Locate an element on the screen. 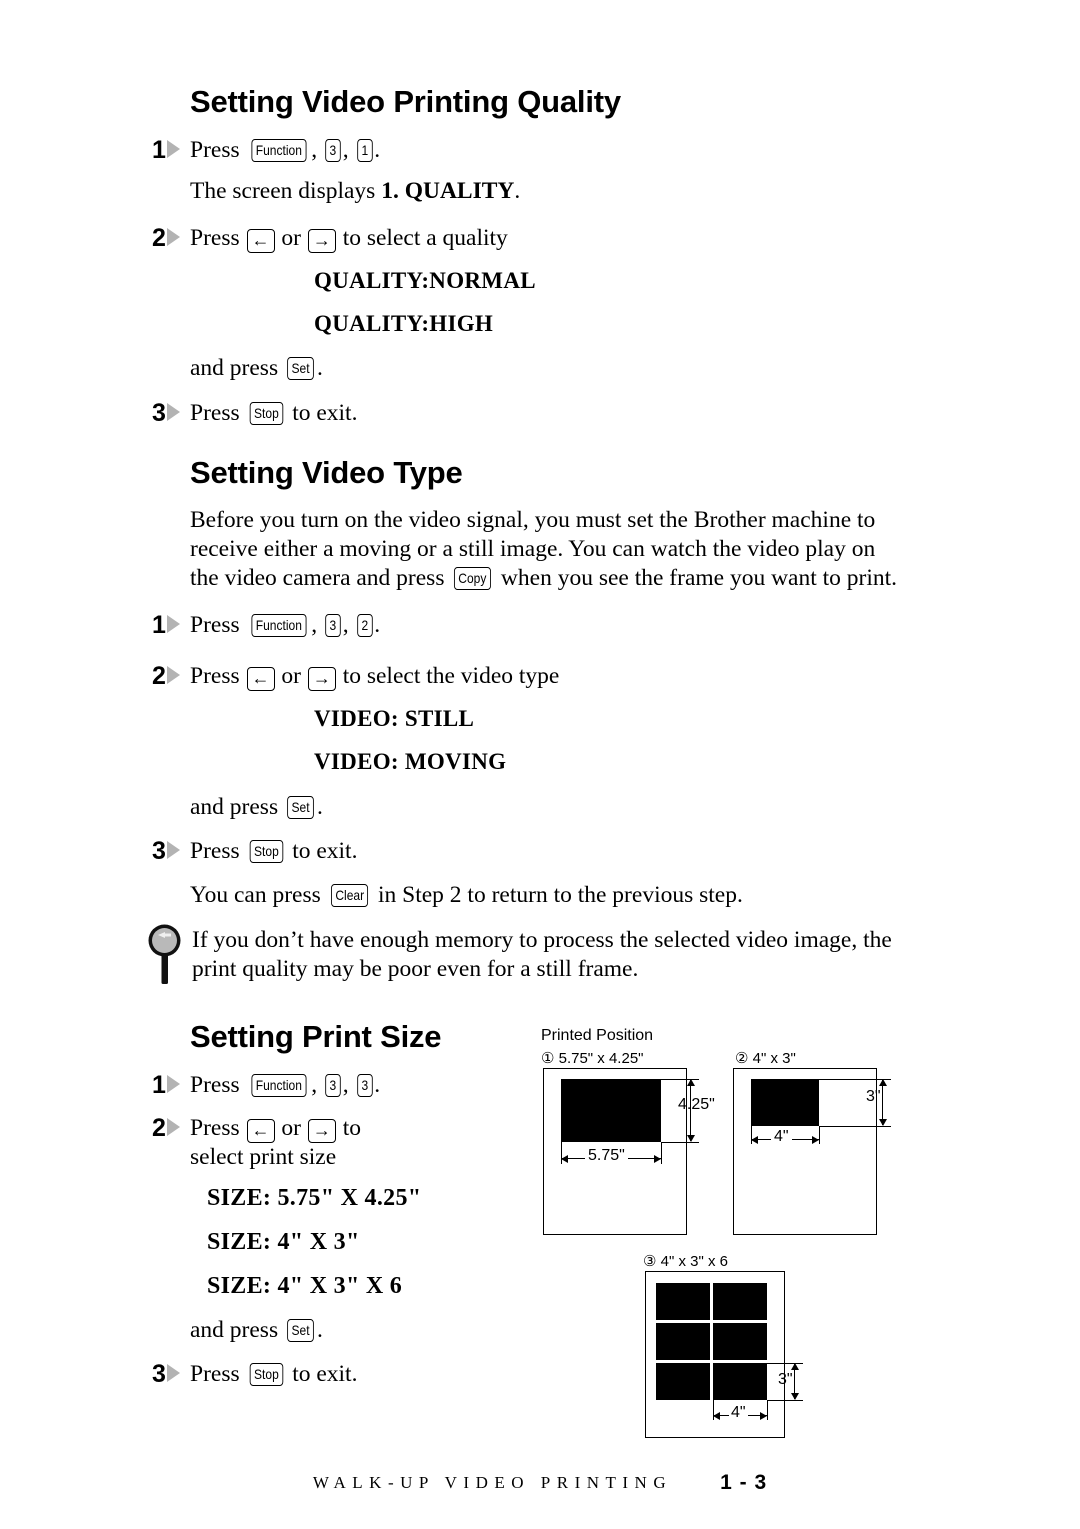 This screenshot has width=1080, height=1529. figure-1-label: ① 5.75" x 4.25" is located at coordinates (592, 1058).